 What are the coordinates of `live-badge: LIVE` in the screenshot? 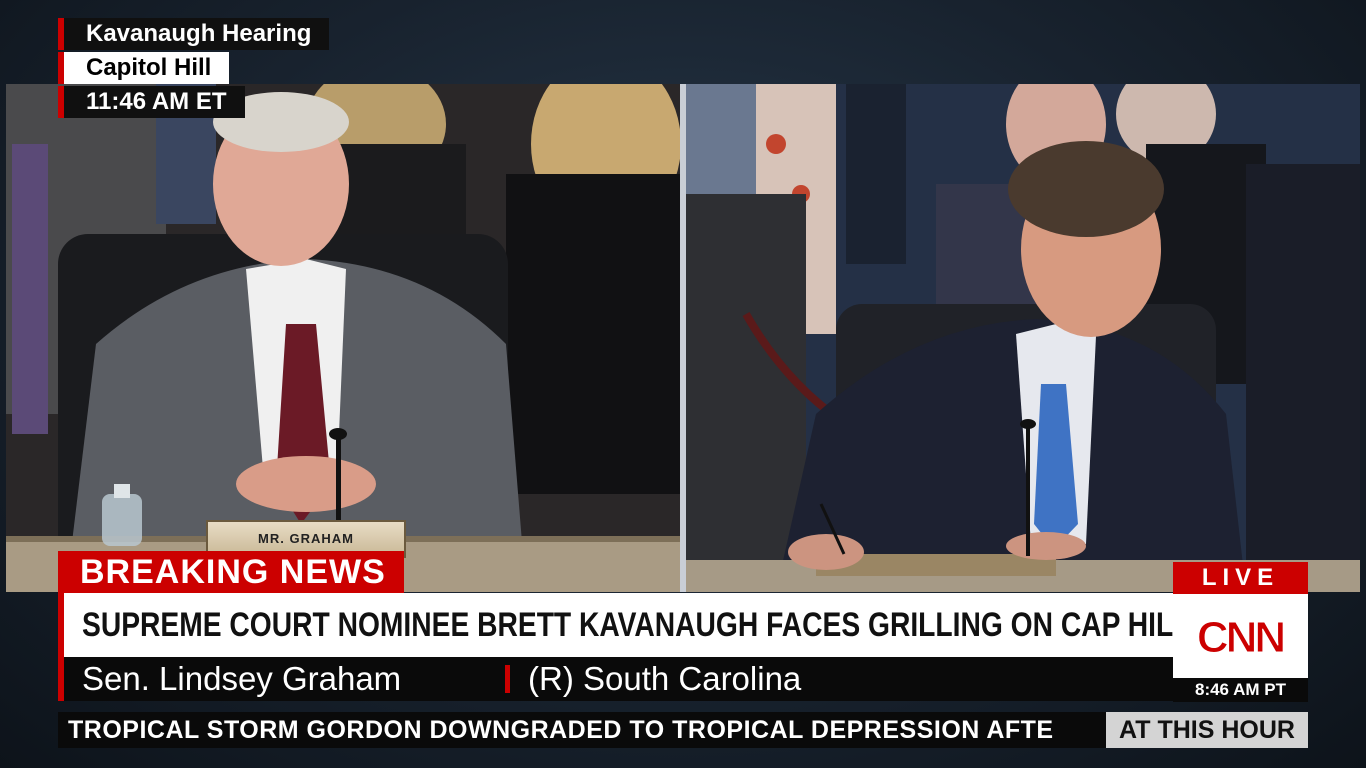 It's located at (1240, 578).